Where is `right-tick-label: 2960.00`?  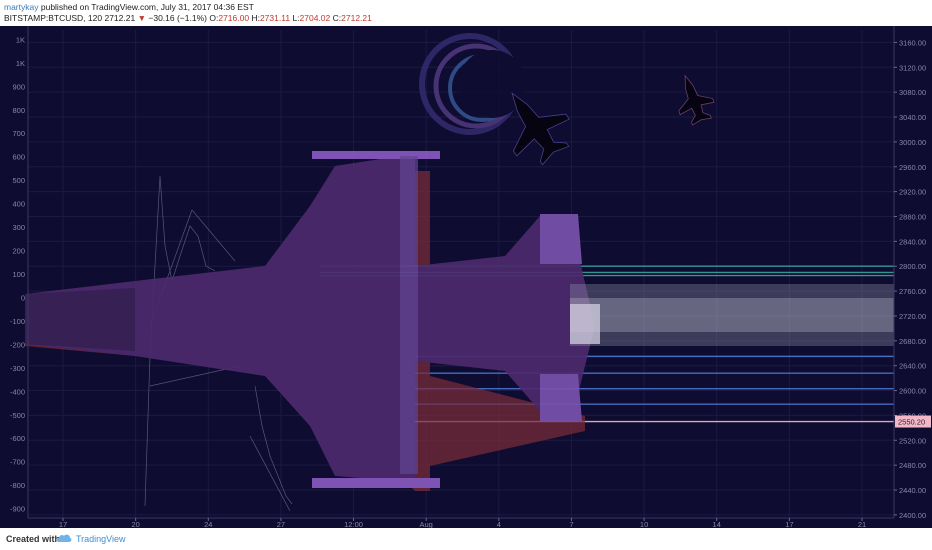
right-tick-label: 2960.00 is located at coordinates (912, 167).